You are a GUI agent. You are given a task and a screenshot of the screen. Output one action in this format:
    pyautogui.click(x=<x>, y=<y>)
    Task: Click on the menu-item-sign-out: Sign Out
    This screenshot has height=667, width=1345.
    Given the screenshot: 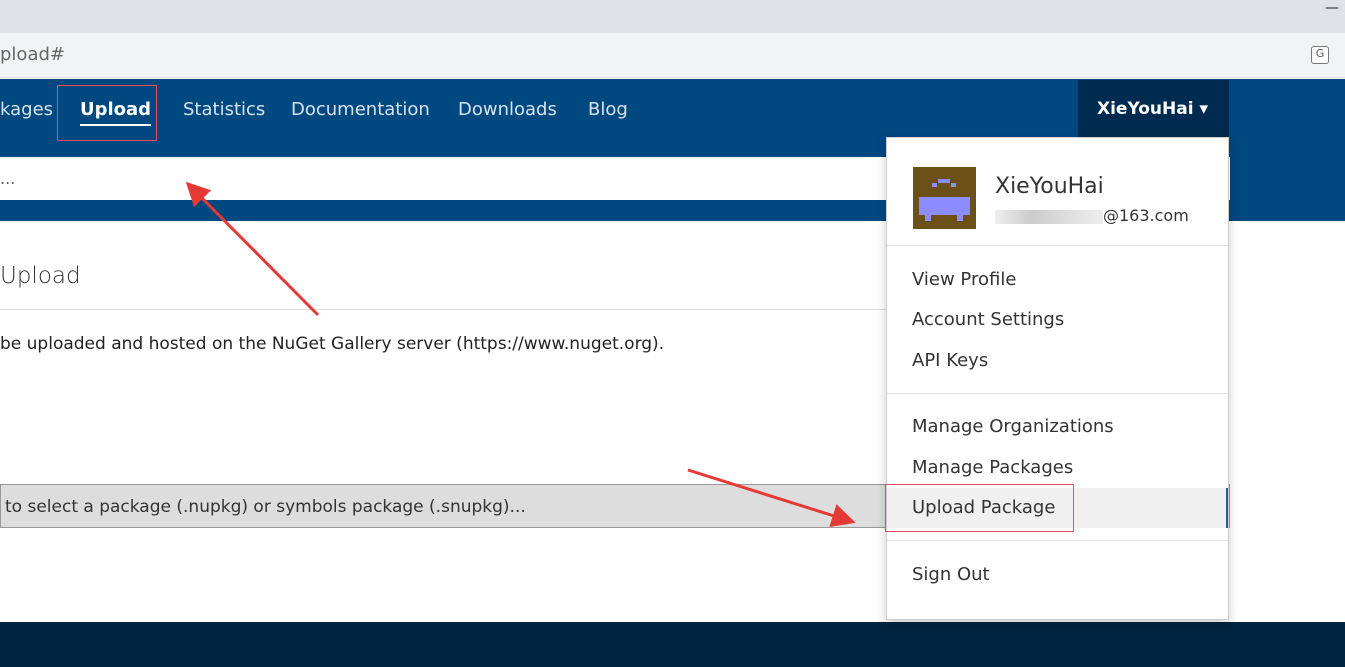 What is the action you would take?
    pyautogui.click(x=1057, y=575)
    